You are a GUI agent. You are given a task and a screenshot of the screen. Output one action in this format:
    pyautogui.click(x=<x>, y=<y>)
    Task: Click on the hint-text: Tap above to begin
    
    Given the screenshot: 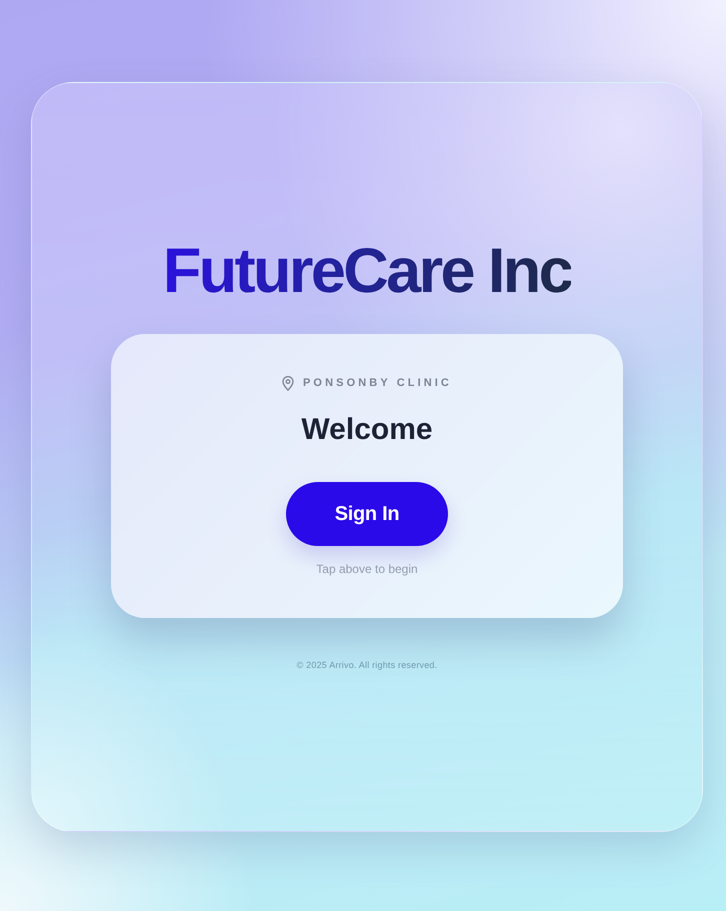 What is the action you would take?
    pyautogui.click(x=367, y=569)
    